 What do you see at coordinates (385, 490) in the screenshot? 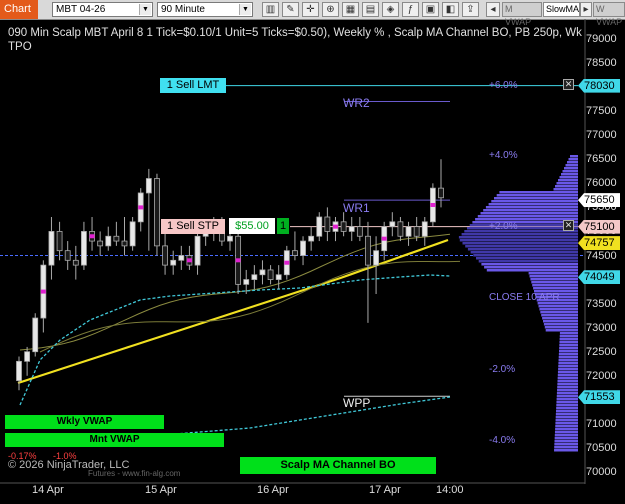
I see `time-axis-label: 17 Apr` at bounding box center [385, 490].